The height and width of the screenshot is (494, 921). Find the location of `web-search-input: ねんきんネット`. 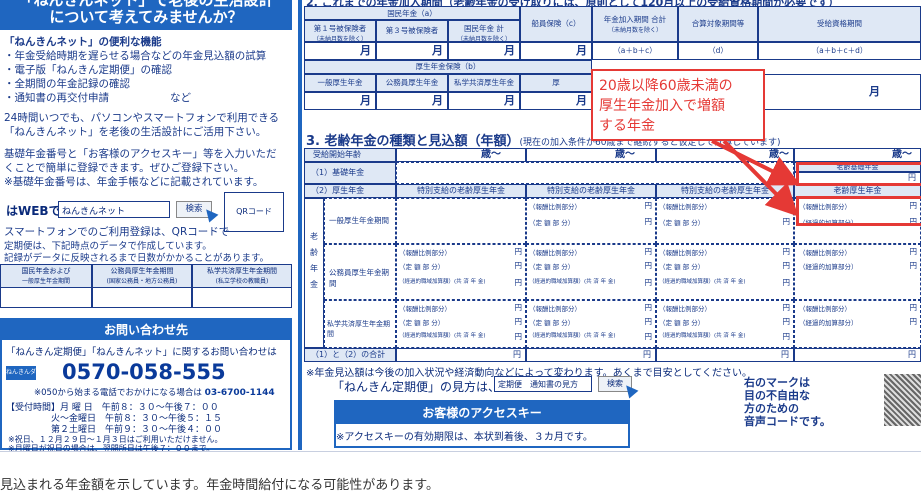

web-search-input: ねんきんネット is located at coordinates (114, 209).